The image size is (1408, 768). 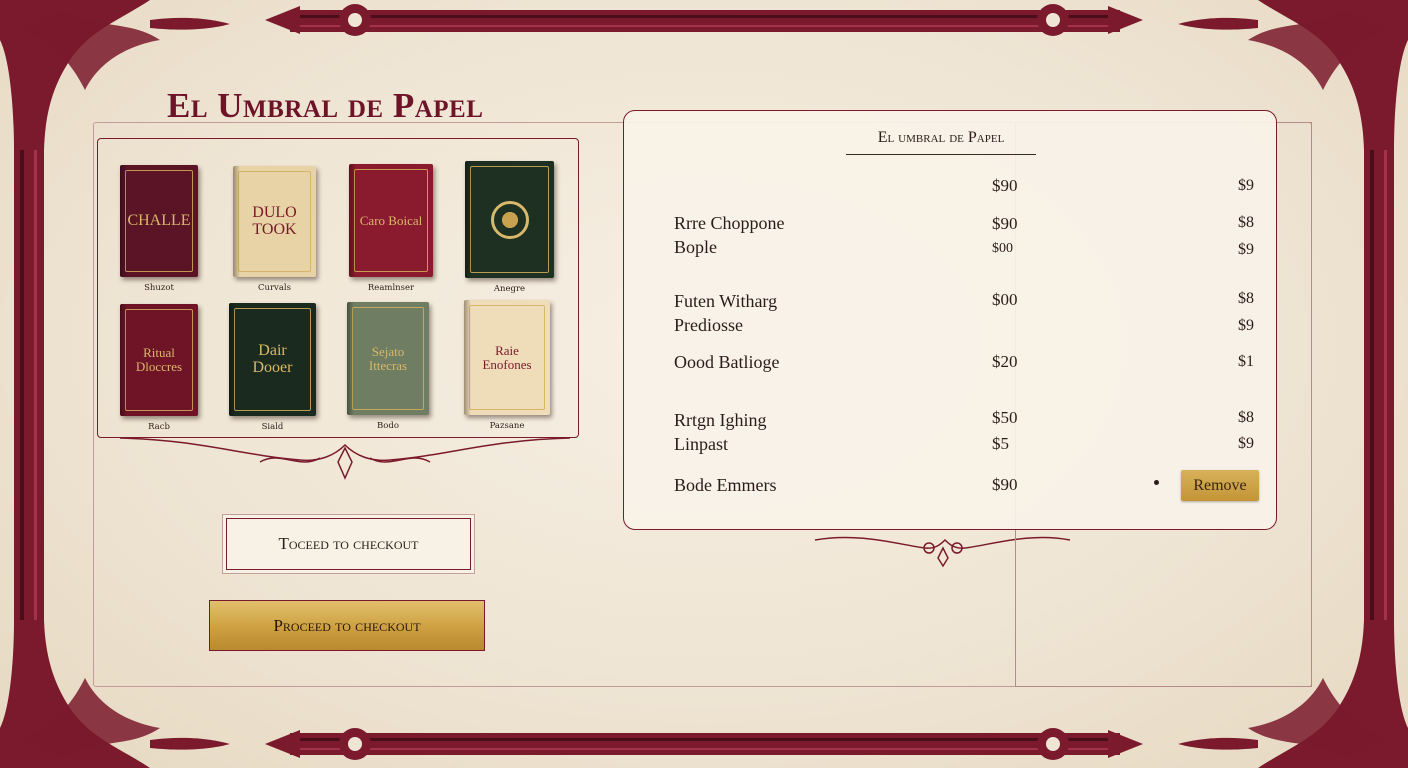 What do you see at coordinates (1005, 361) in the screenshot?
I see `cart-item-price: $20` at bounding box center [1005, 361].